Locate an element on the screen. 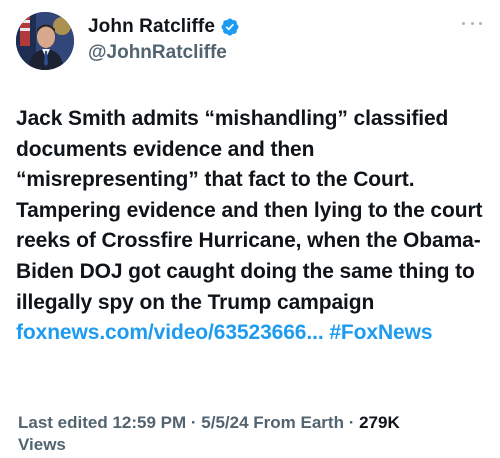 The height and width of the screenshot is (458, 500). avatar is located at coordinates (45, 41).